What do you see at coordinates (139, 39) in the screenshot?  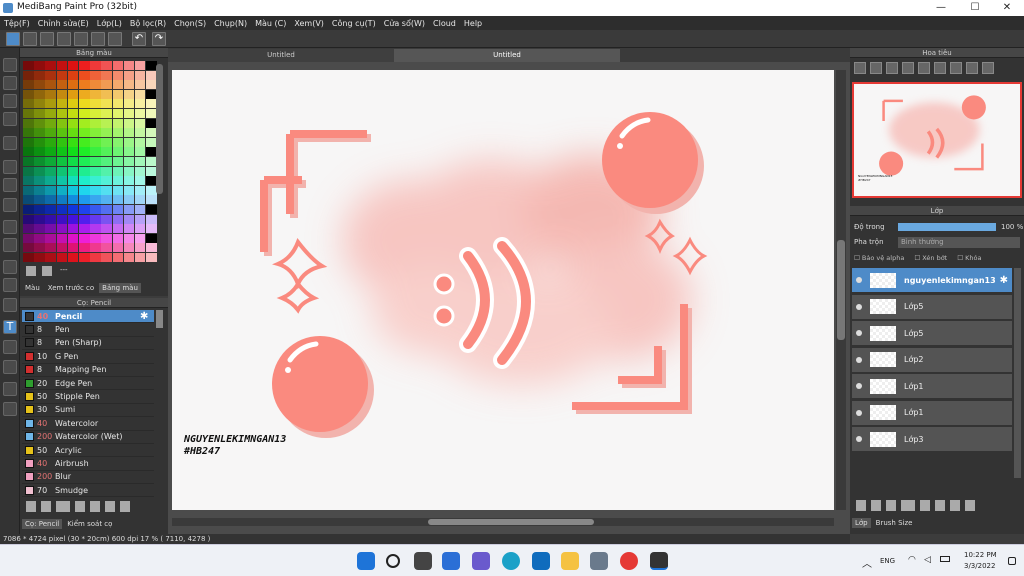 I see `undo-icon: ↶` at bounding box center [139, 39].